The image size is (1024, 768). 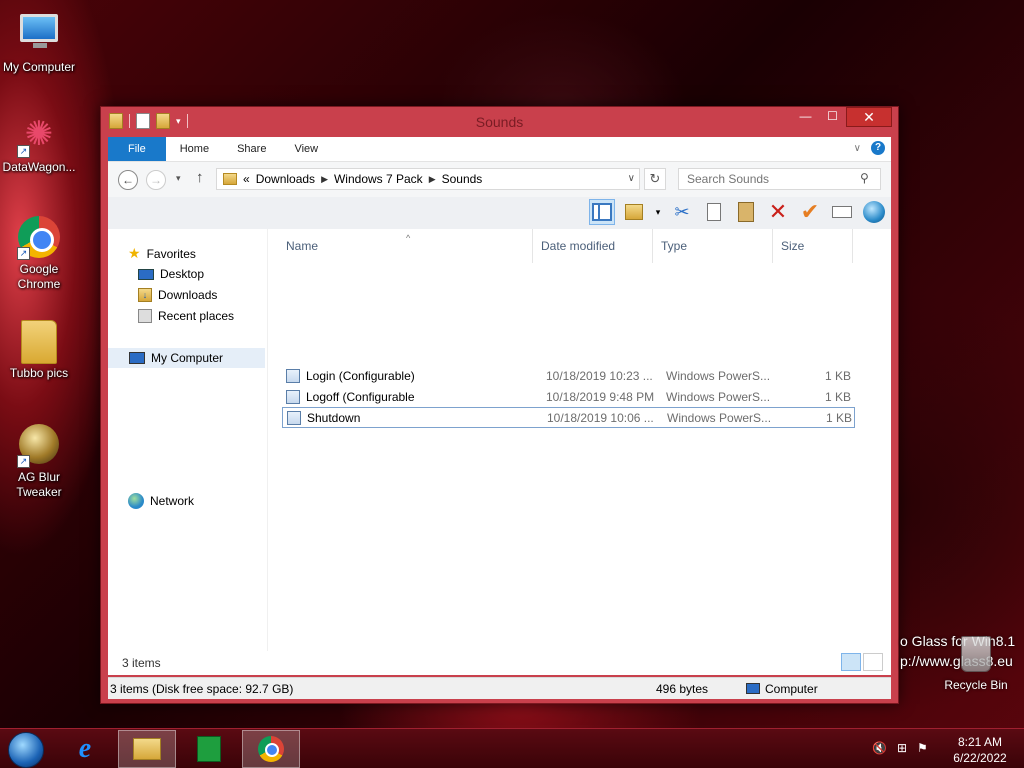 I want to click on file-date: 10/18/2019 9:48 PM, so click(x=600, y=396).